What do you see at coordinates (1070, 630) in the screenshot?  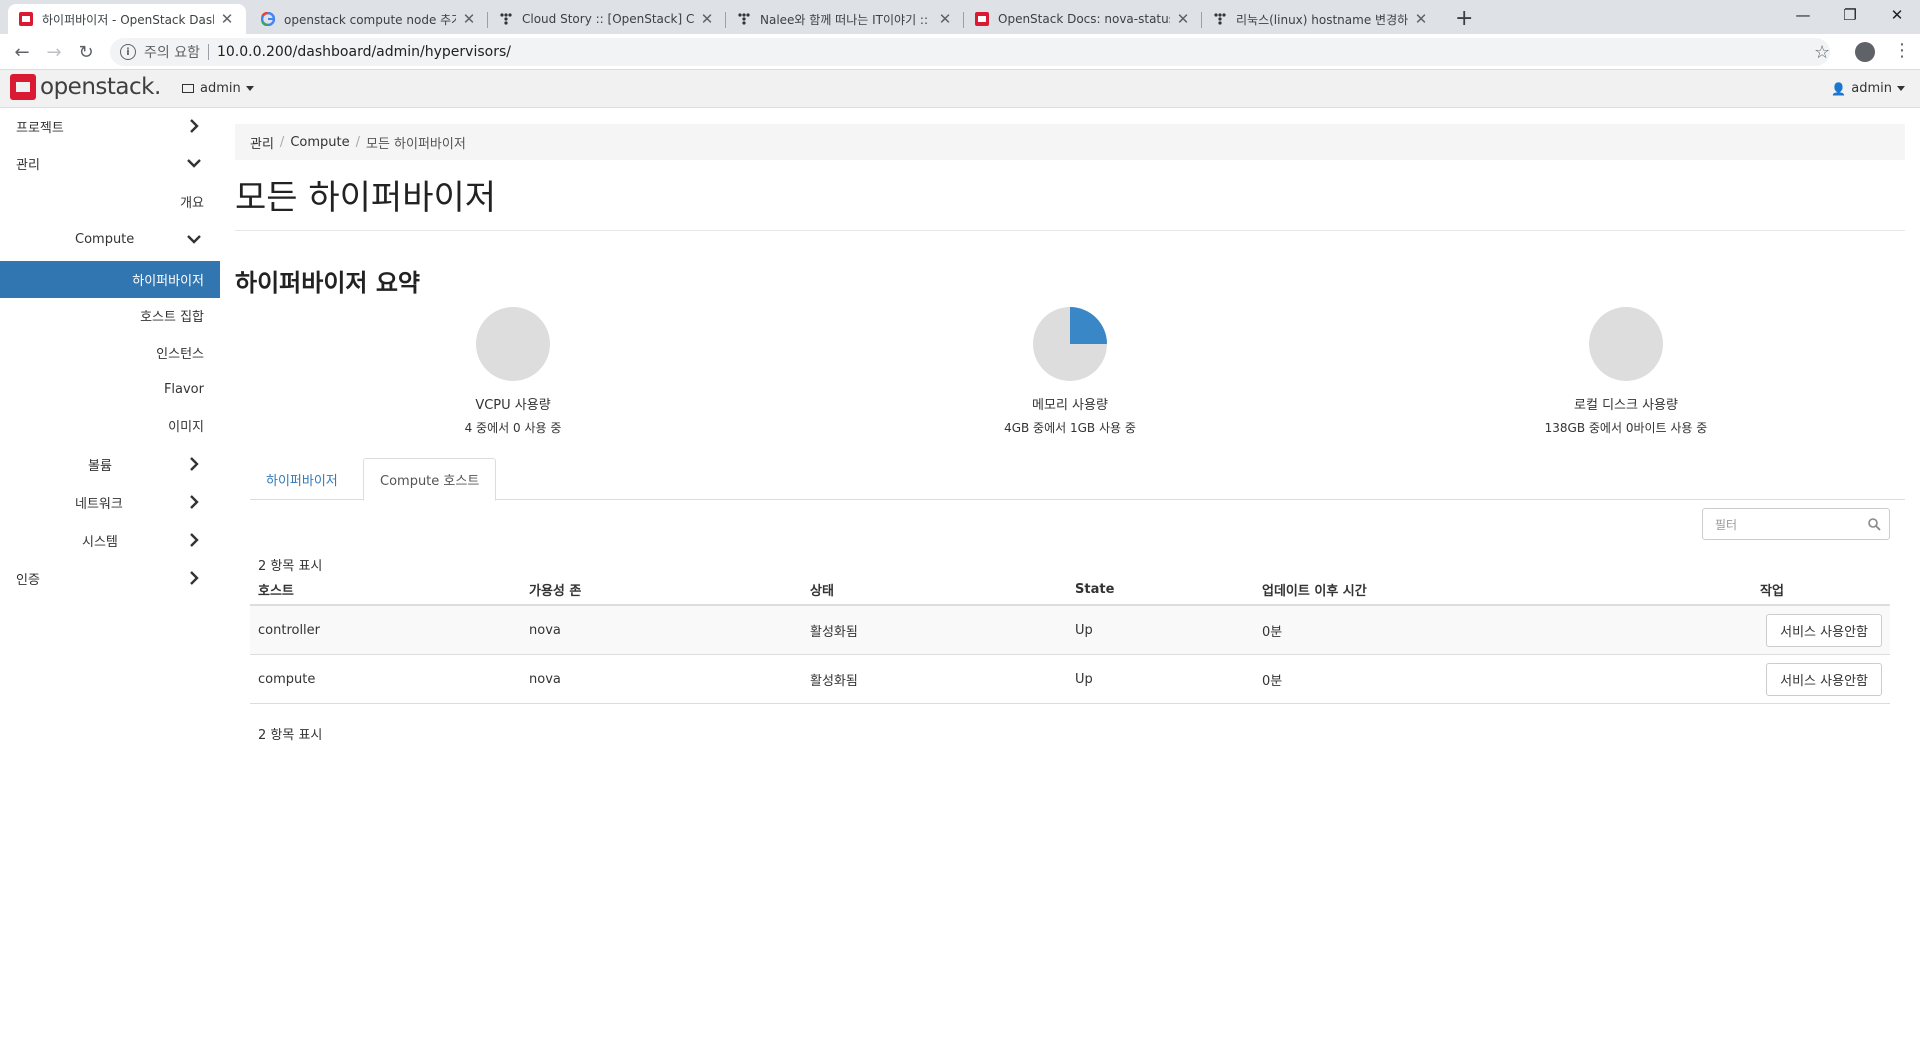 I see `table-row: controller nova 활성화됨 Up 0분 서비스 사용안함` at bounding box center [1070, 630].